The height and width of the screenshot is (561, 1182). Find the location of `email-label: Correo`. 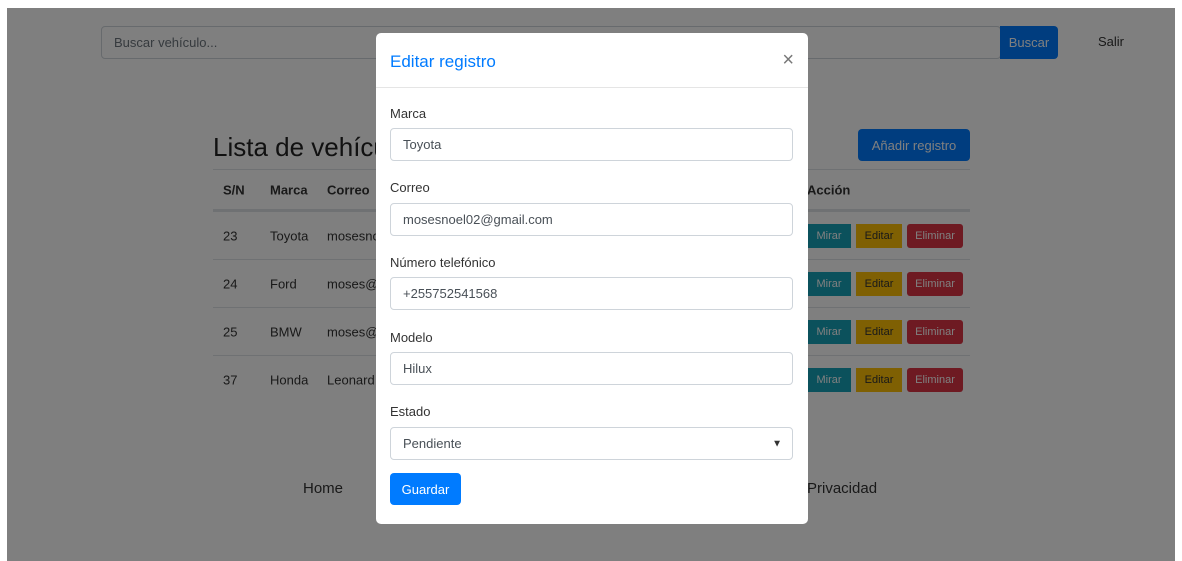

email-label: Correo is located at coordinates (410, 187).